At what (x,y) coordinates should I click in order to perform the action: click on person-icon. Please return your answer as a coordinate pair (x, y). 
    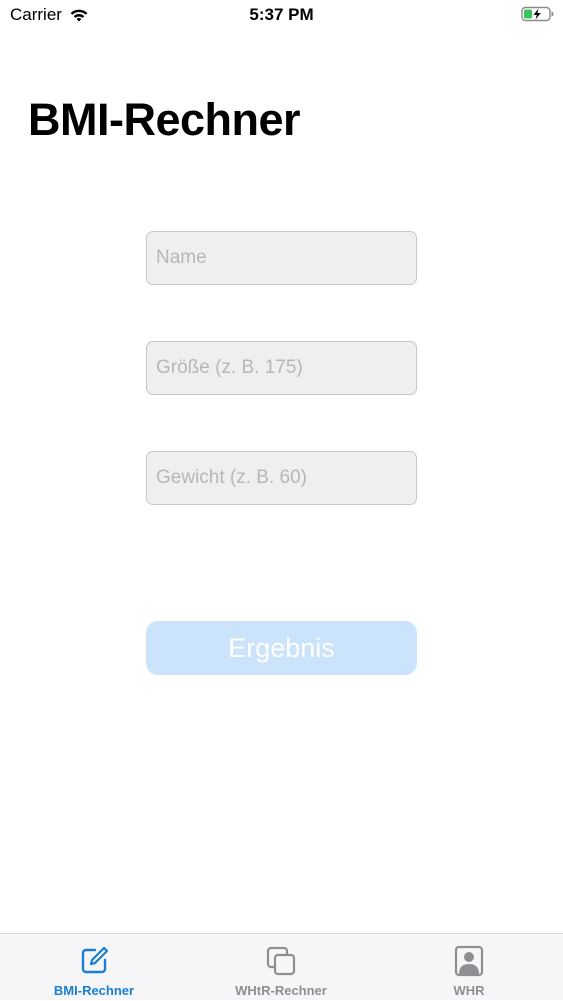
    Looking at the image, I should click on (469, 961).